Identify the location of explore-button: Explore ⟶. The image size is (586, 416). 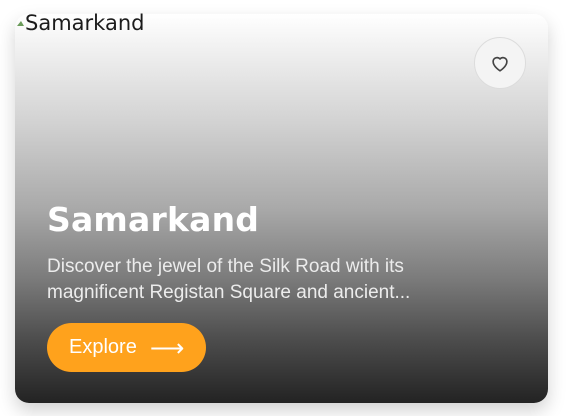
(127, 347).